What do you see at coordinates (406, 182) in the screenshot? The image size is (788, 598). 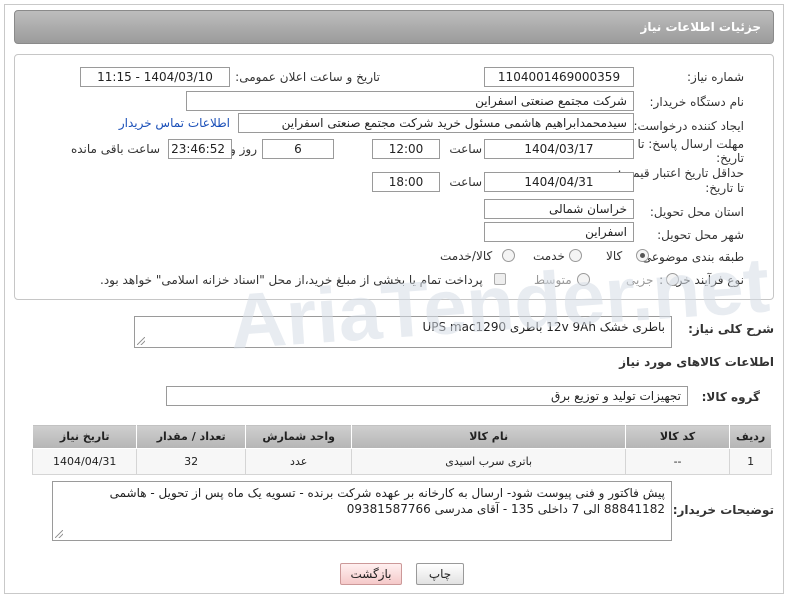 I see `validity-time-field: 18:00` at bounding box center [406, 182].